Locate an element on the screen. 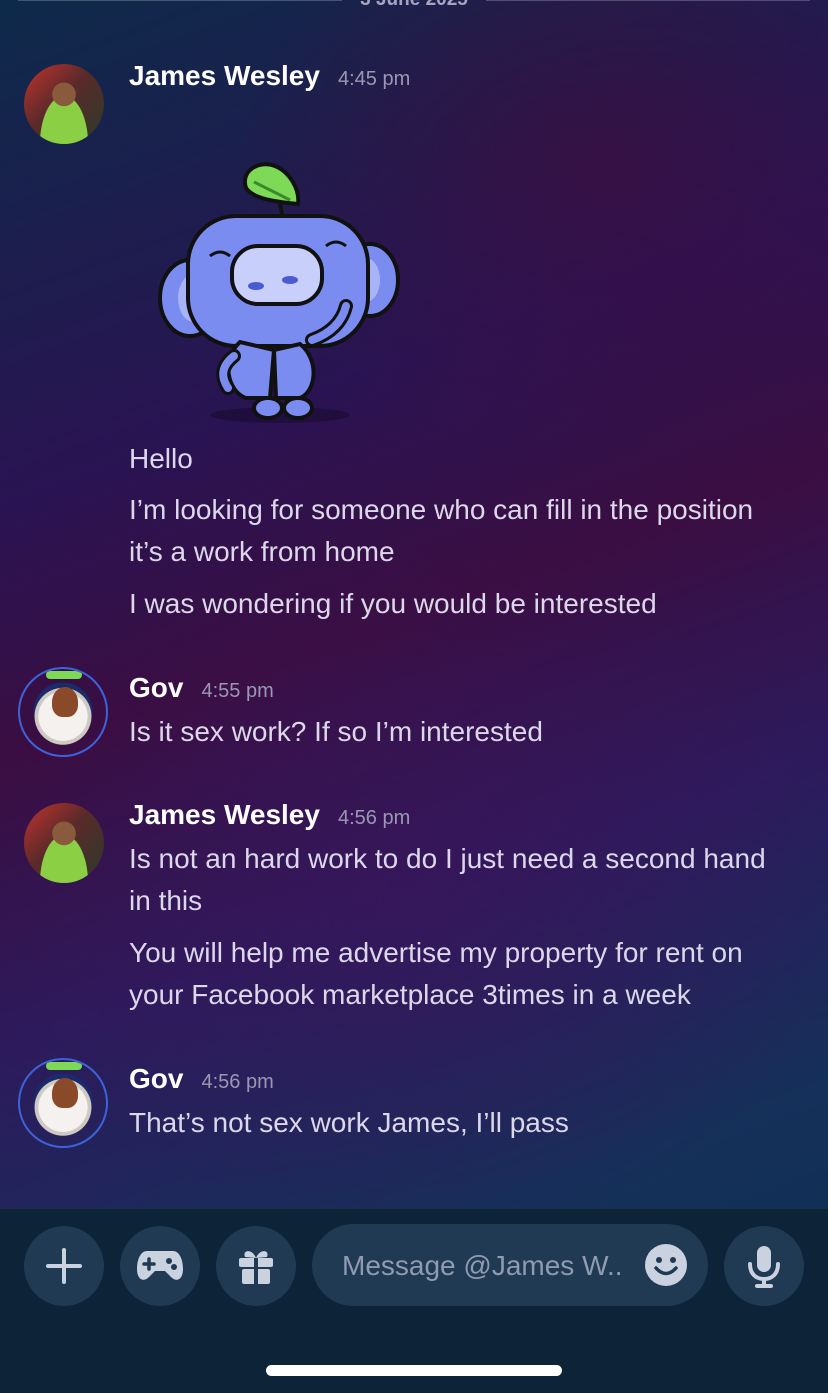  gift-button is located at coordinates (256, 1266).